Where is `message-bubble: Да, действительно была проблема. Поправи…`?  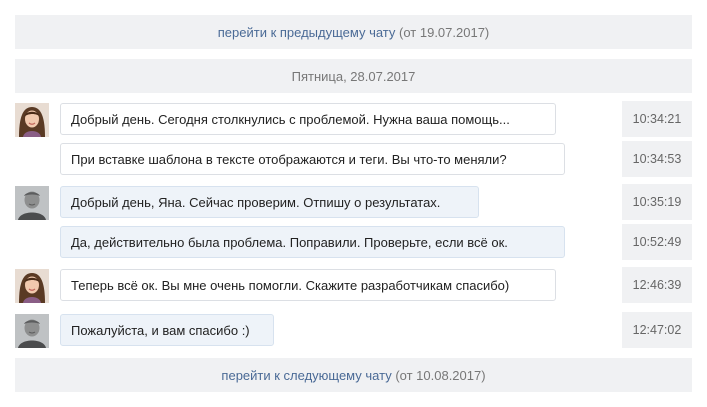 message-bubble: Да, действительно была проблема. Поправи… is located at coordinates (312, 242).